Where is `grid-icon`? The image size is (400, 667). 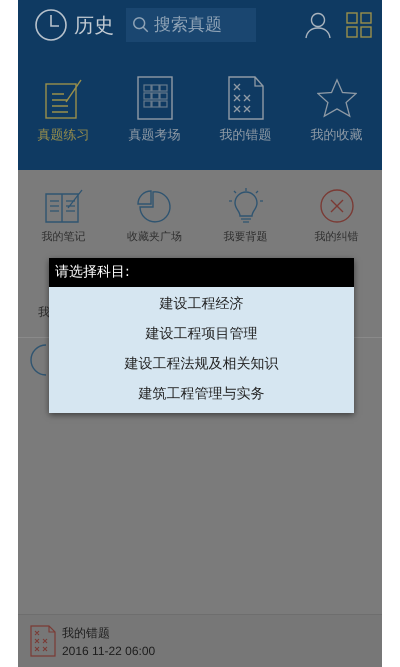 grid-icon is located at coordinates (359, 25).